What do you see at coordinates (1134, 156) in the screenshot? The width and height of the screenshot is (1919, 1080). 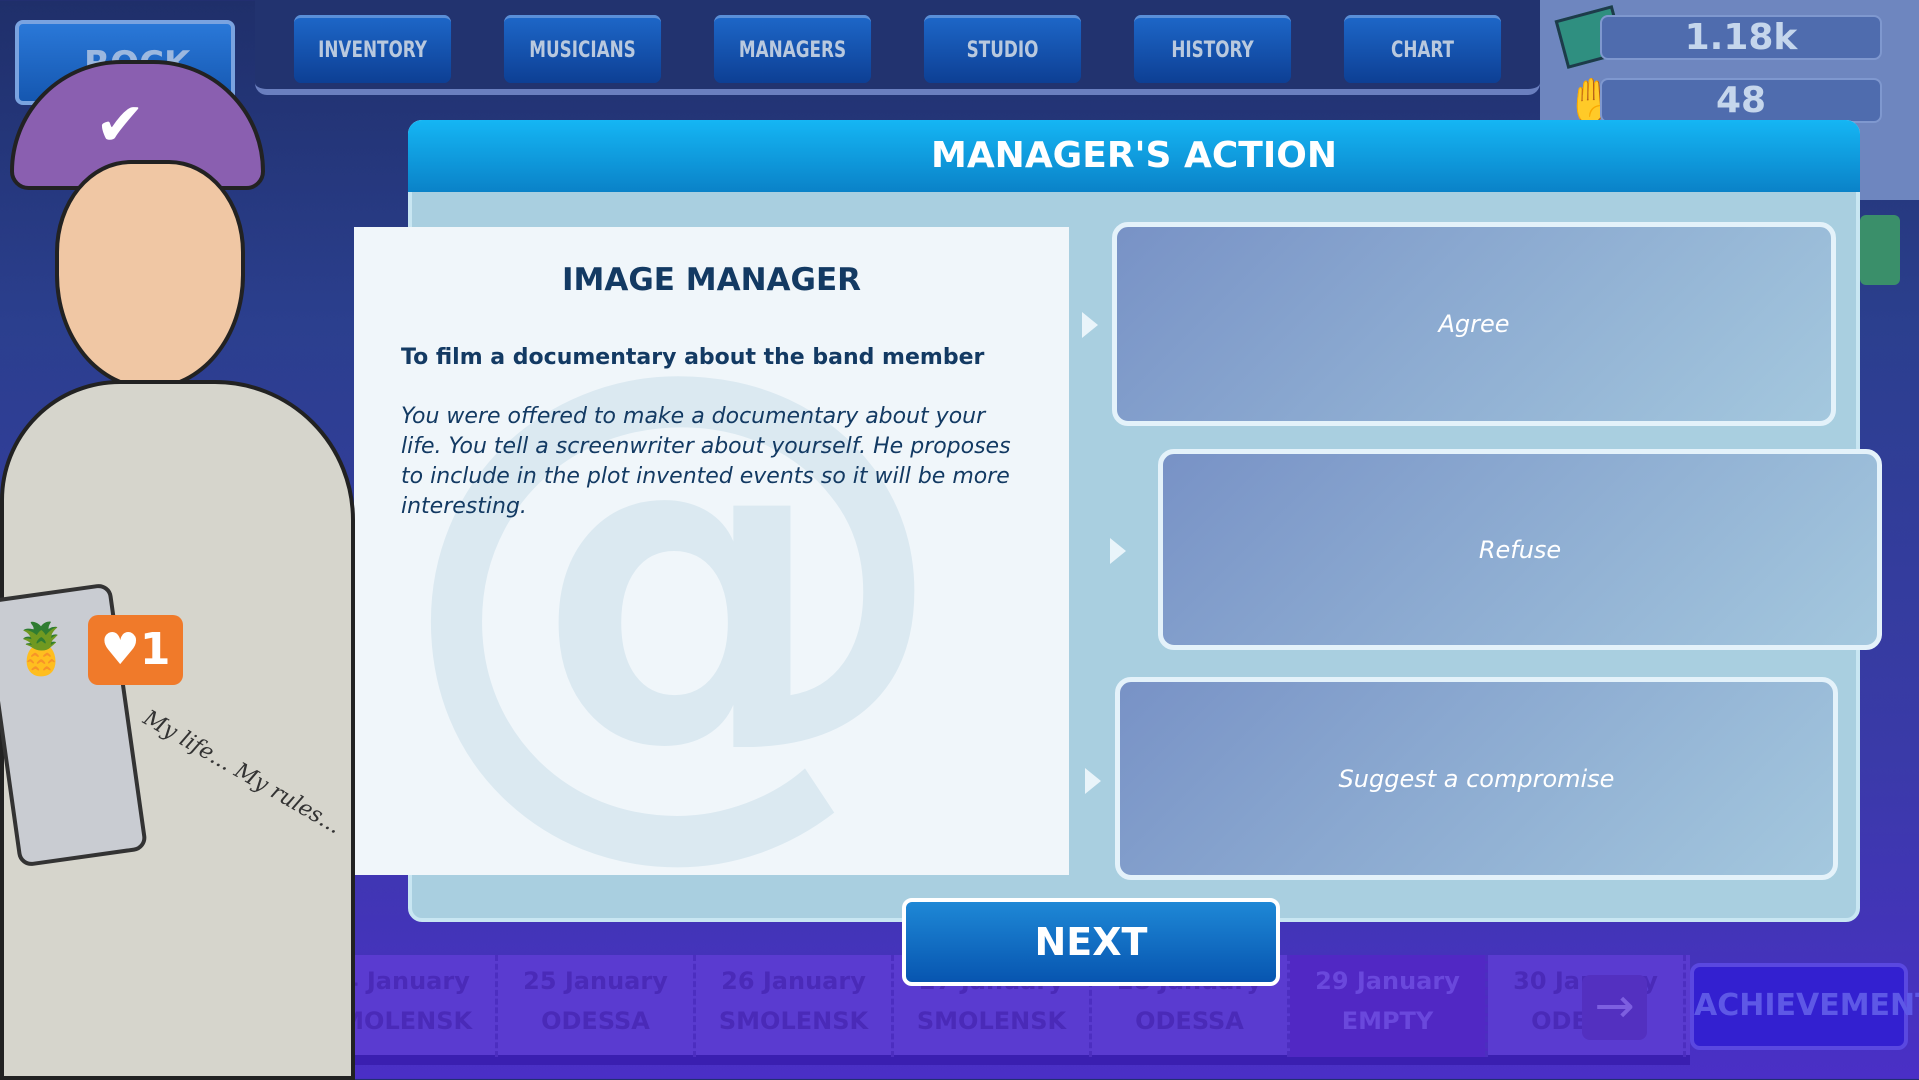 I see `dialog-title: MANAGER'S ACTION` at bounding box center [1134, 156].